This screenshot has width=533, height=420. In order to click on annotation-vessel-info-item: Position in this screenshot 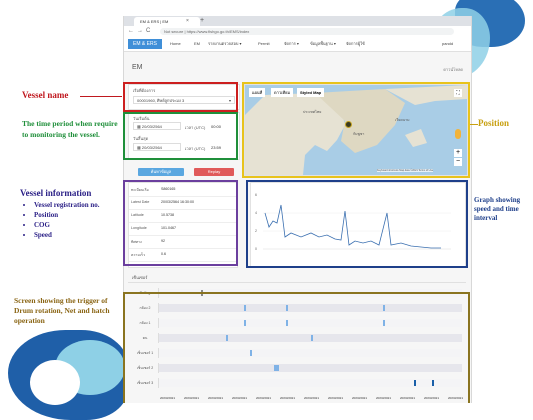, I will do `click(67, 215)`.